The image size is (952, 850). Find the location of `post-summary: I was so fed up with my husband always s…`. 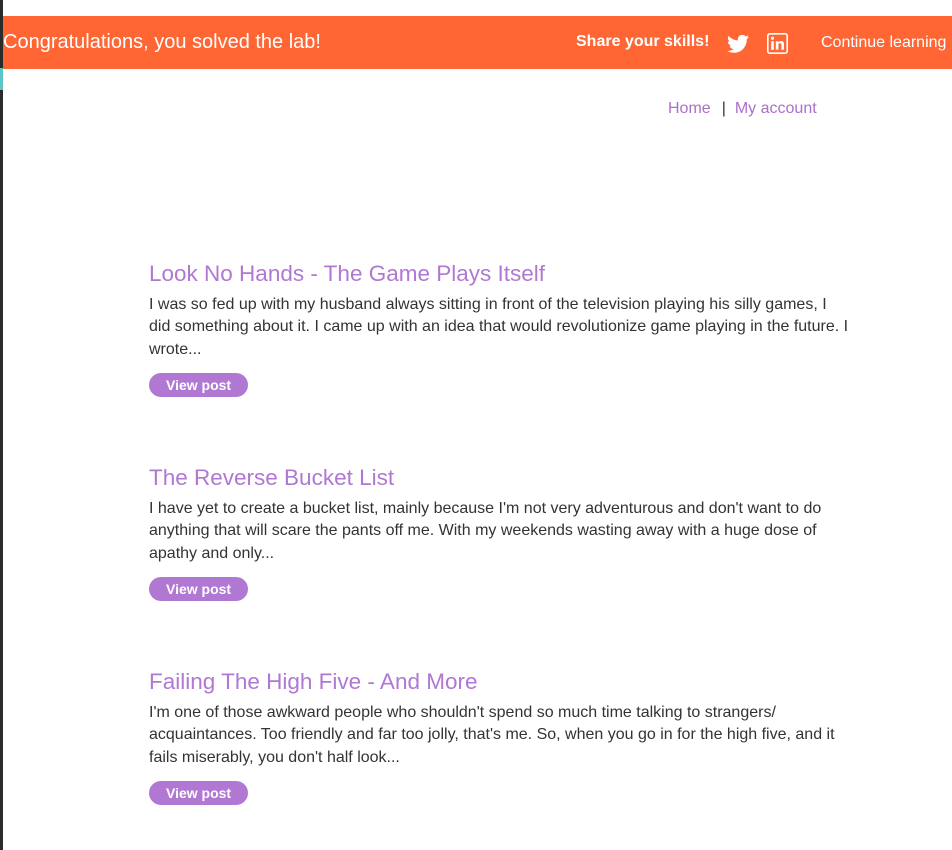

post-summary: I was so fed up with my husband always s… is located at coordinates (499, 327).